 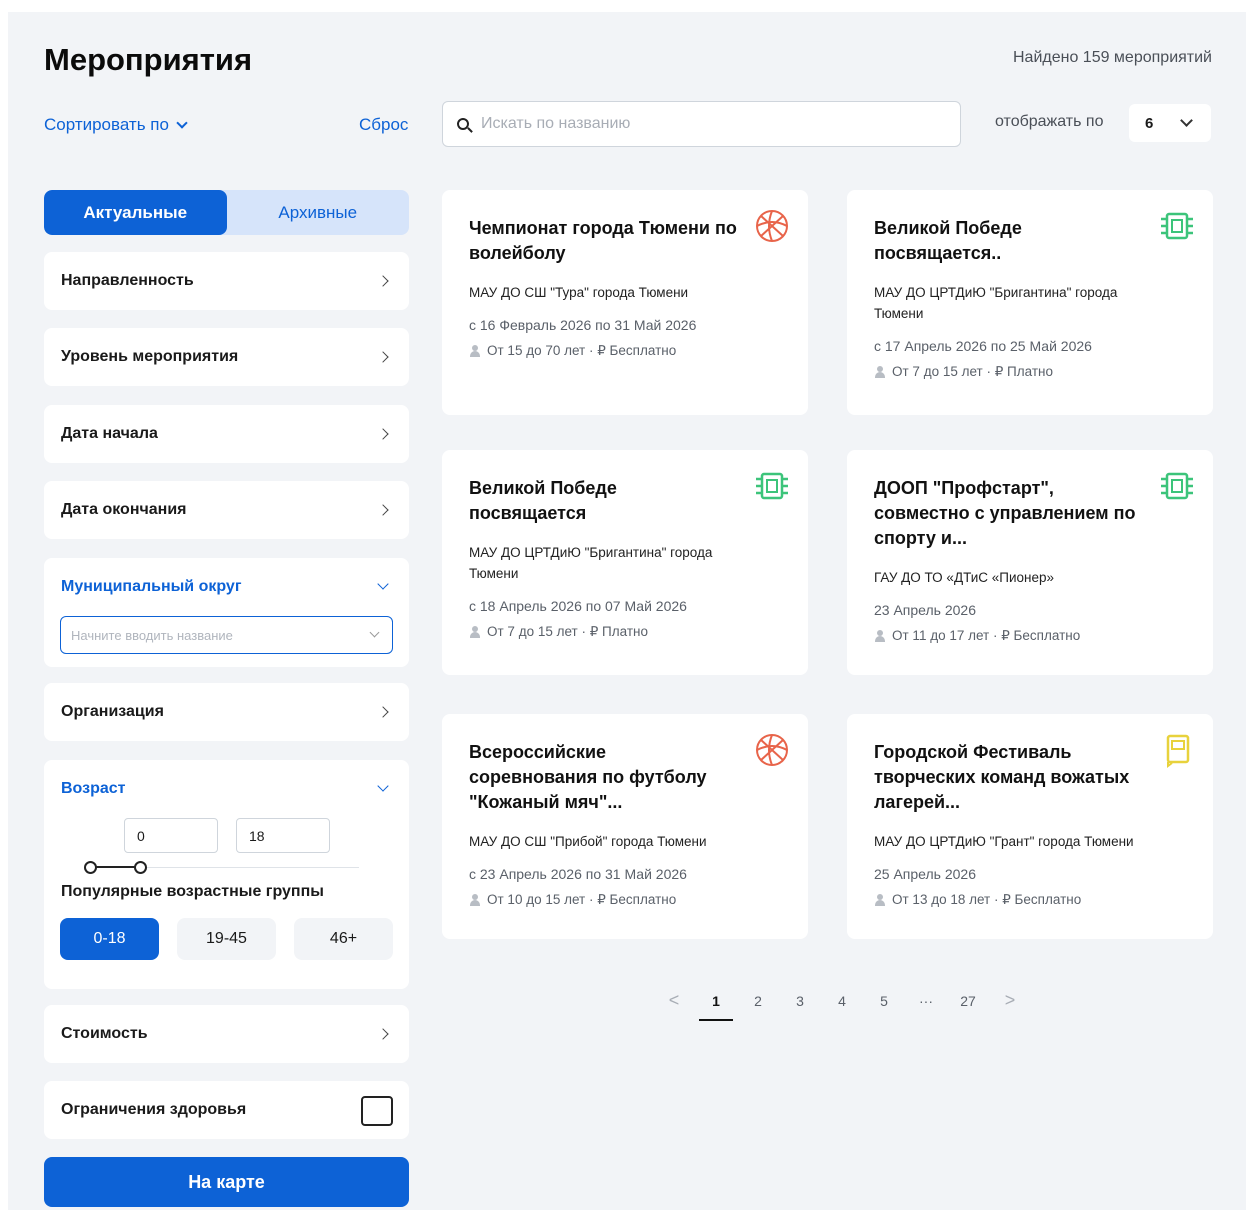 I want to click on filter-direction: Направленность, so click(x=226, y=281).